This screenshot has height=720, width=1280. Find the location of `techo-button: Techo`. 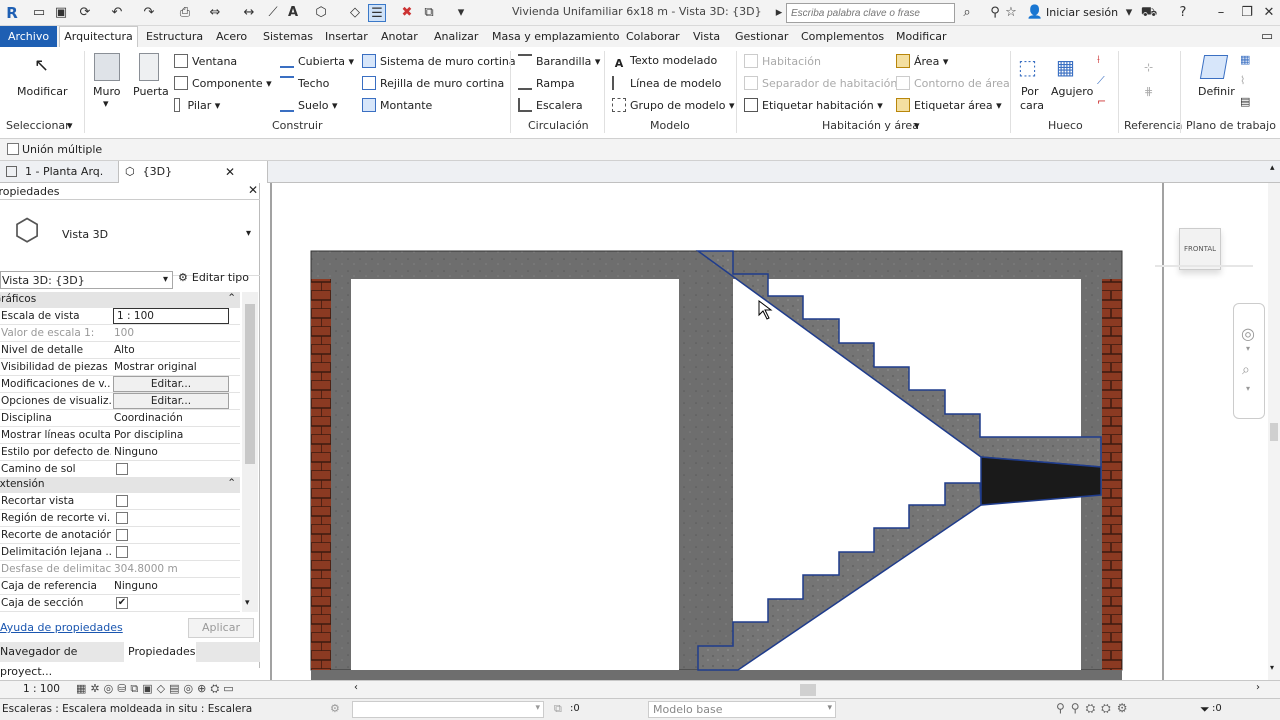

techo-button: Techo is located at coordinates (304, 83).